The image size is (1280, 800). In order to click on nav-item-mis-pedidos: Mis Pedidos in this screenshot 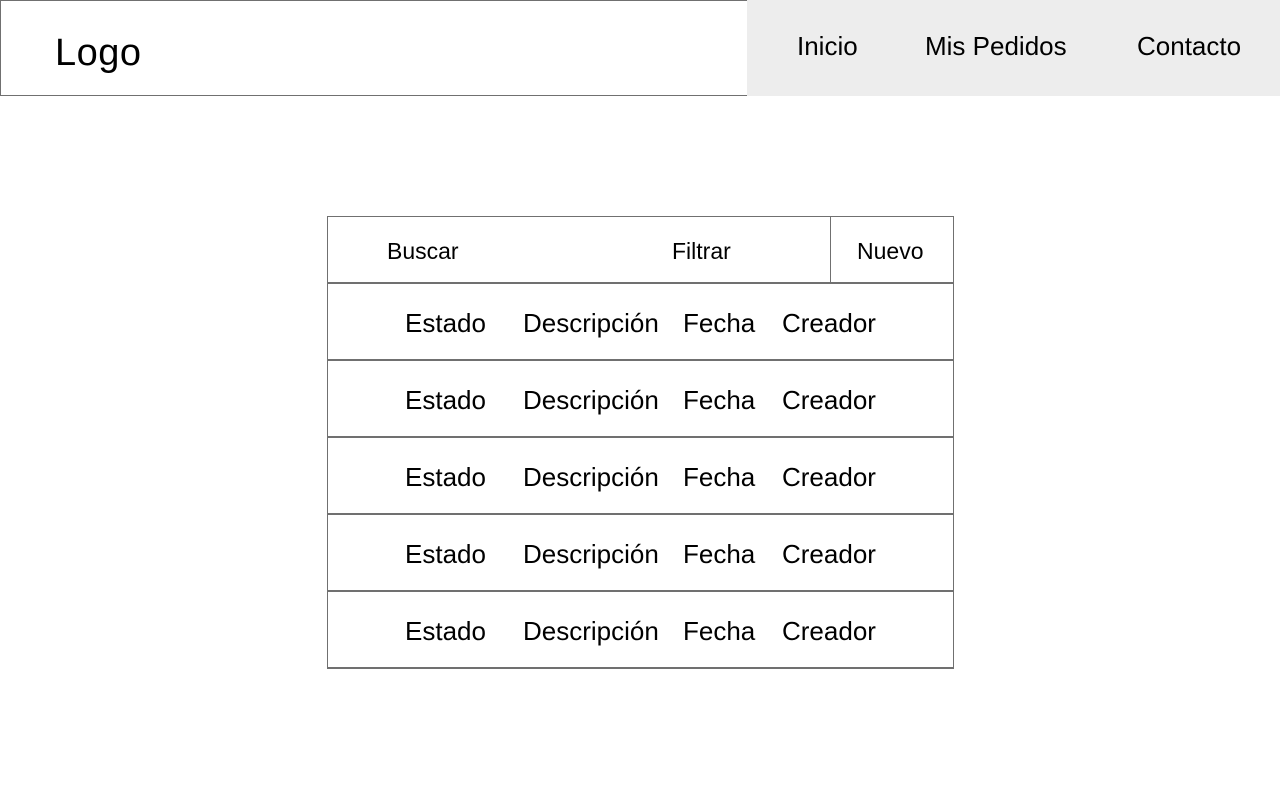, I will do `click(996, 46)`.